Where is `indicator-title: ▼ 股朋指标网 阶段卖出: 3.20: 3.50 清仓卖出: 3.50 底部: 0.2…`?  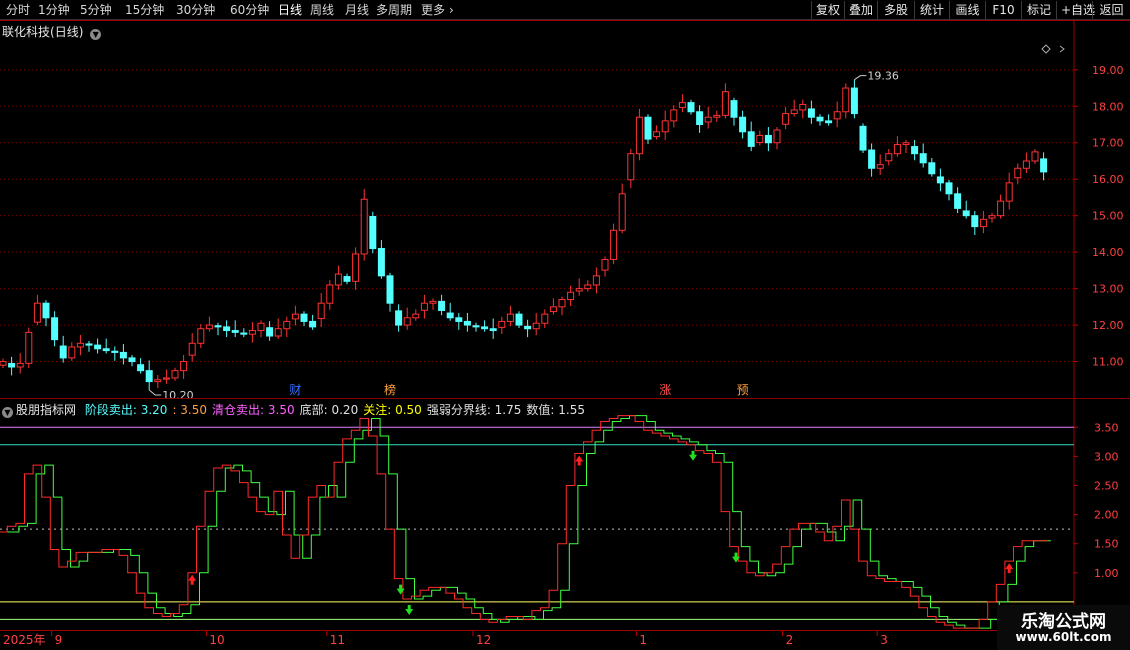 indicator-title: ▼ 股朋指标网 阶段卖出: 3.20: 3.50 清仓卖出: 3.50 底部: 0.2… is located at coordinates (293, 409).